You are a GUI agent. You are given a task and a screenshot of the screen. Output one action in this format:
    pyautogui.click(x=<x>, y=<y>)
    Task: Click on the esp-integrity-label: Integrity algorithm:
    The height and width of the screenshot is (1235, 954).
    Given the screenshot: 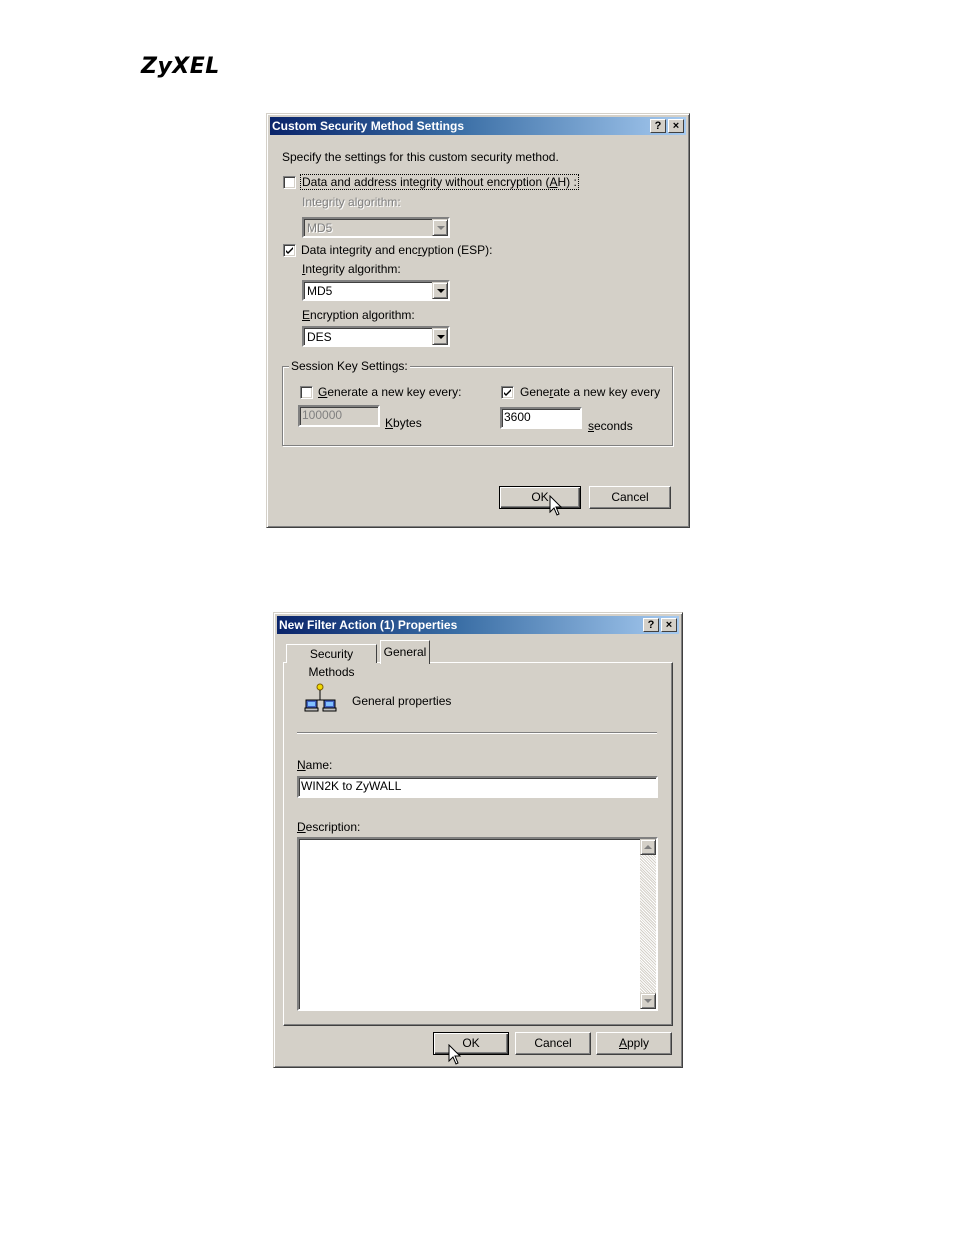 What is the action you would take?
    pyautogui.click(x=351, y=269)
    